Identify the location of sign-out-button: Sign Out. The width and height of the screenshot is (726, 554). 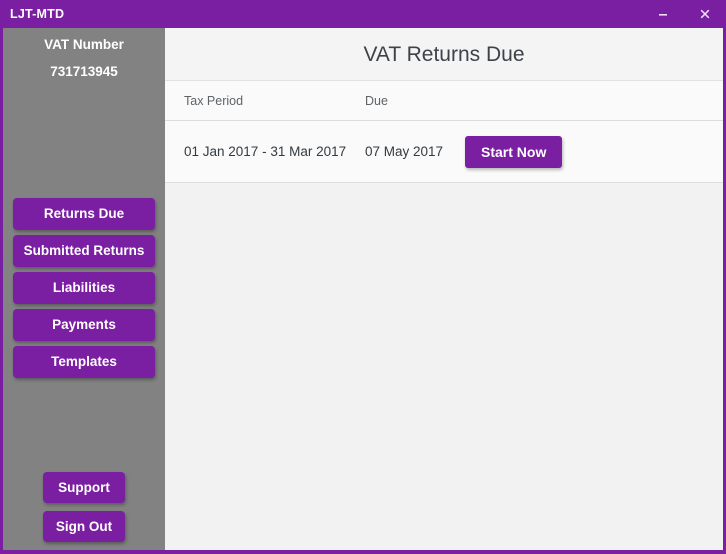
(84, 526).